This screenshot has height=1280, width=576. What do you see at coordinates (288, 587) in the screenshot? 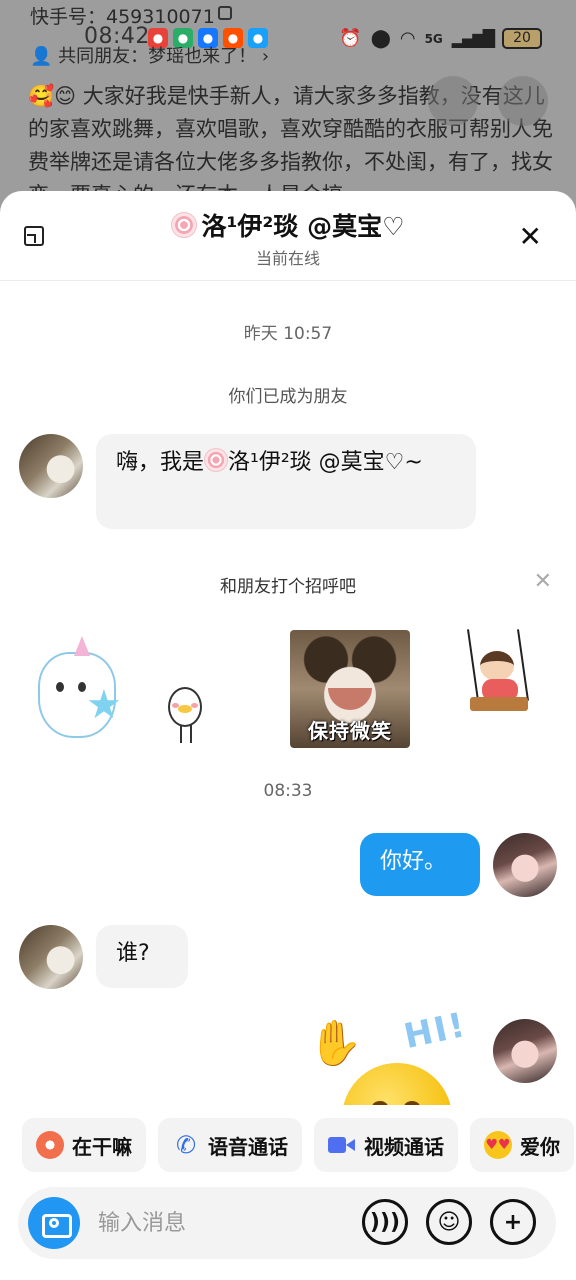
I see `greeting-prompt: 和朋友打个招呼吧` at bounding box center [288, 587].